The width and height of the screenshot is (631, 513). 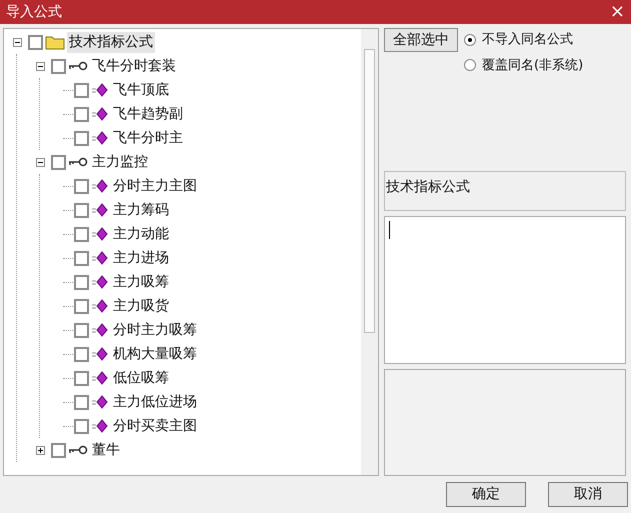 What do you see at coordinates (617, 12) in the screenshot?
I see `close-button: ×` at bounding box center [617, 12].